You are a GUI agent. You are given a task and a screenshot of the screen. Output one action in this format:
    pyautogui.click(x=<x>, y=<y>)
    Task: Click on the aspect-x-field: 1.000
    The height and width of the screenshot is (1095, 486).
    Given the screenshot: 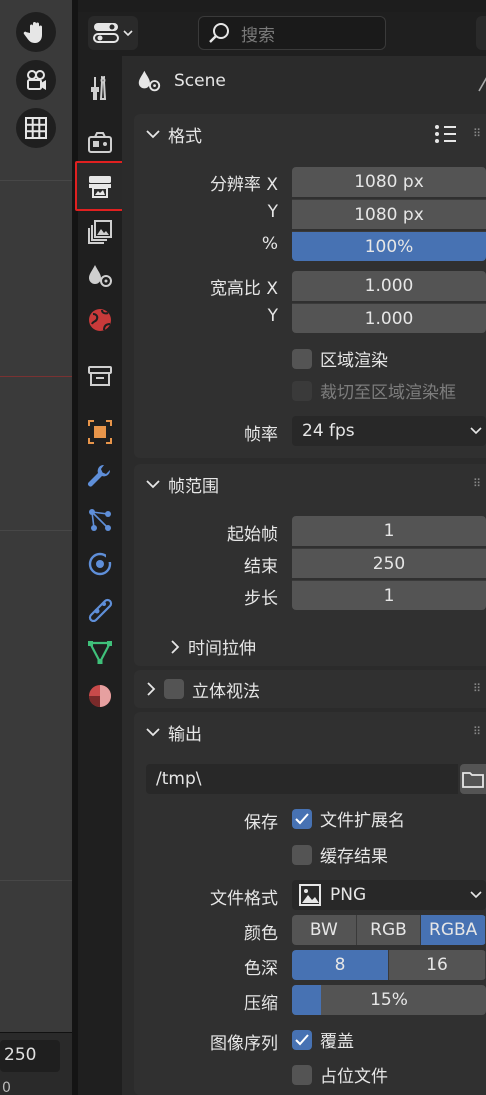 What is the action you would take?
    pyautogui.click(x=389, y=286)
    